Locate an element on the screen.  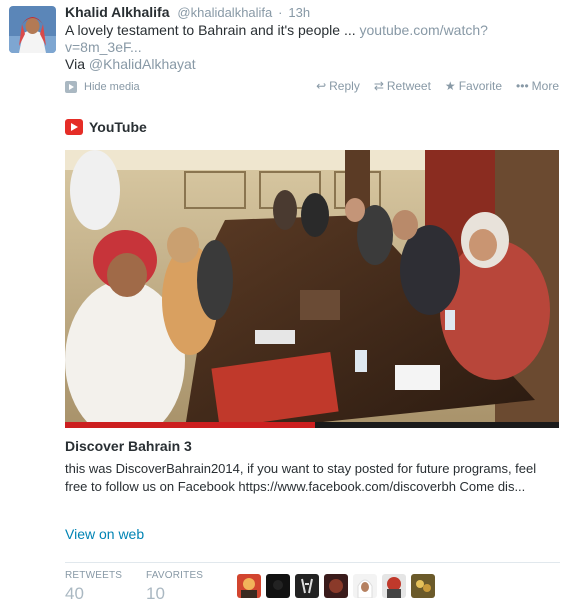
hide-media-button: Hide media is located at coordinates (102, 87).